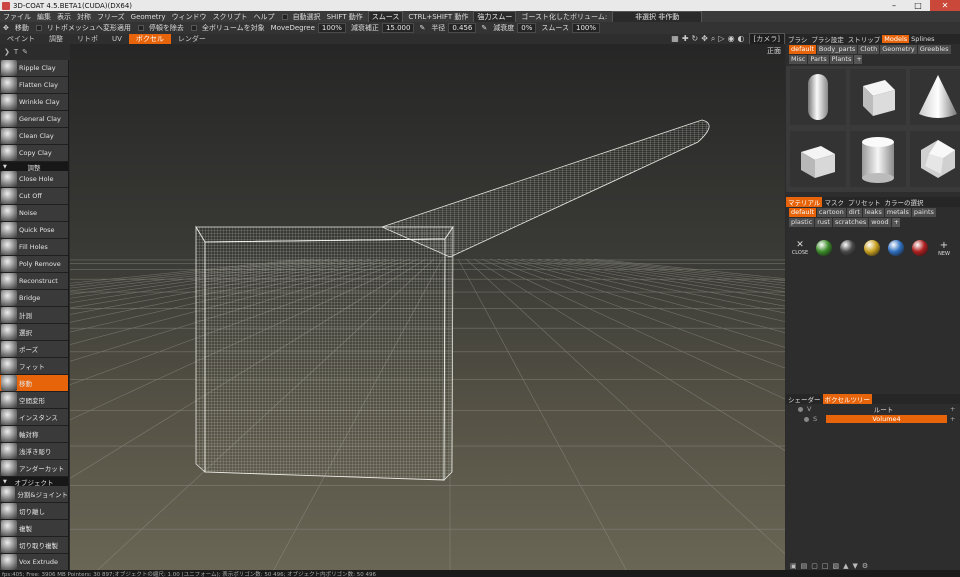 Image resolution: width=960 pixels, height=577 pixels. What do you see at coordinates (793, 566) in the screenshot?
I see `new-layer-icon: ▣` at bounding box center [793, 566].